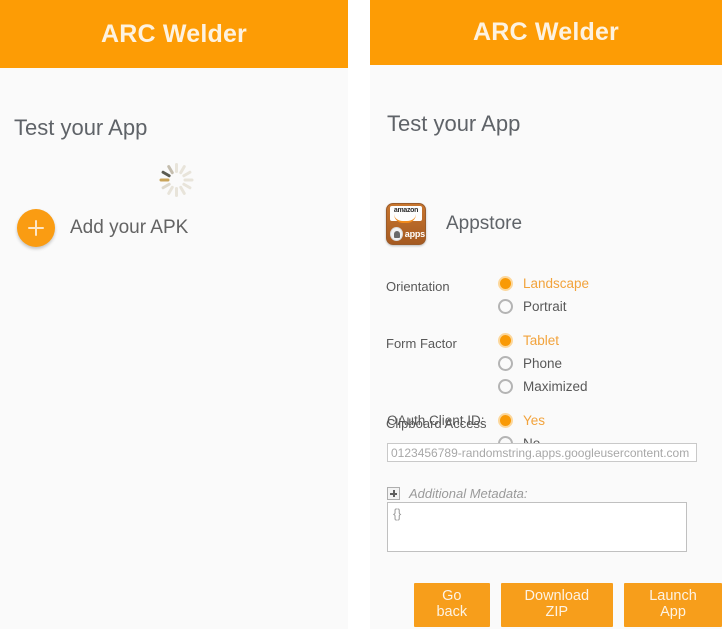  What do you see at coordinates (405, 218) in the screenshot?
I see `amazon-smile-icon` at bounding box center [405, 218].